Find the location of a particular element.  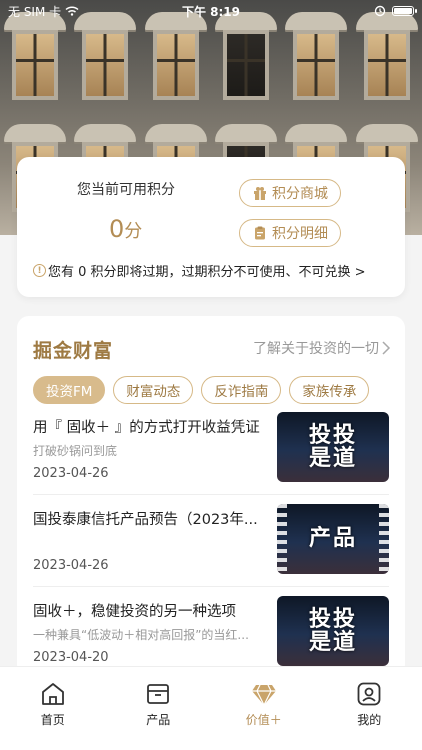

tab-anti-fraud: 反诈指南 is located at coordinates (241, 390).